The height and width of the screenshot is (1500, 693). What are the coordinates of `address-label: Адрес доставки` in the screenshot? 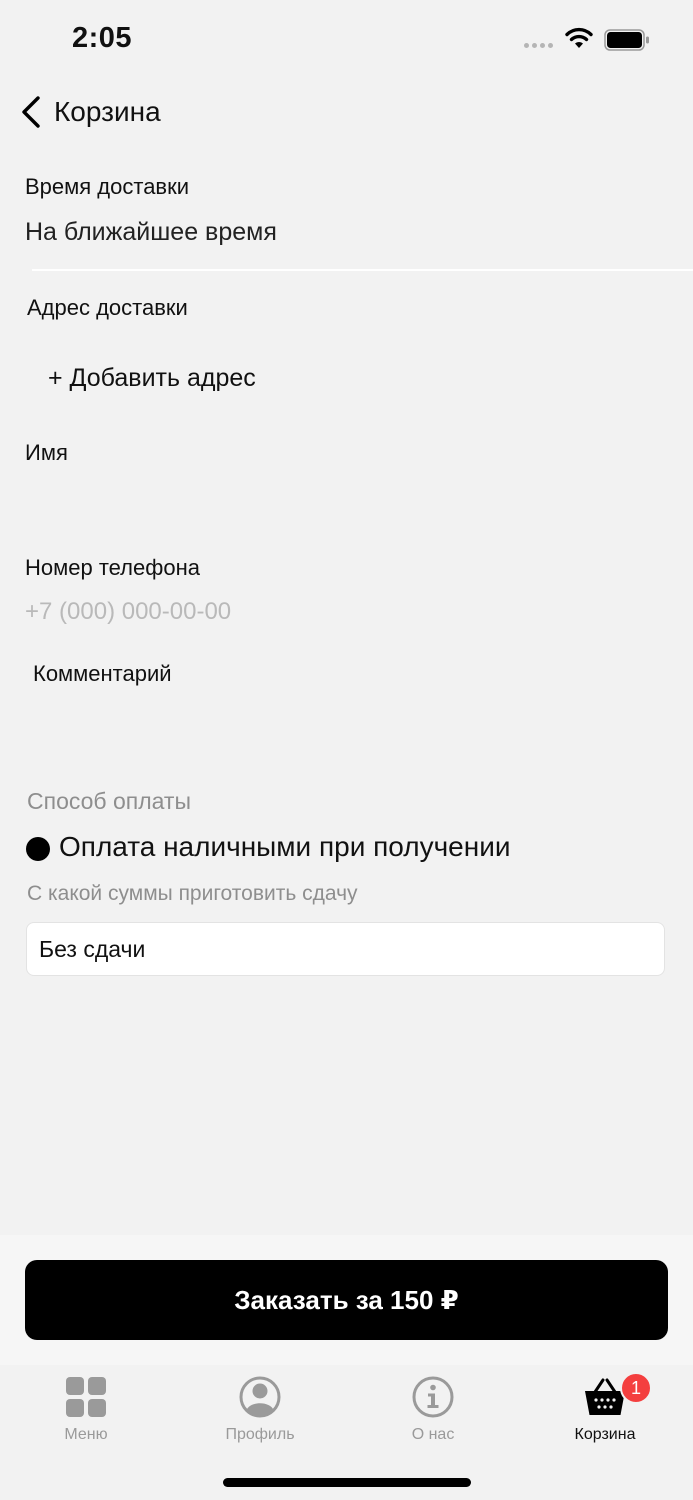 It's located at (107, 307).